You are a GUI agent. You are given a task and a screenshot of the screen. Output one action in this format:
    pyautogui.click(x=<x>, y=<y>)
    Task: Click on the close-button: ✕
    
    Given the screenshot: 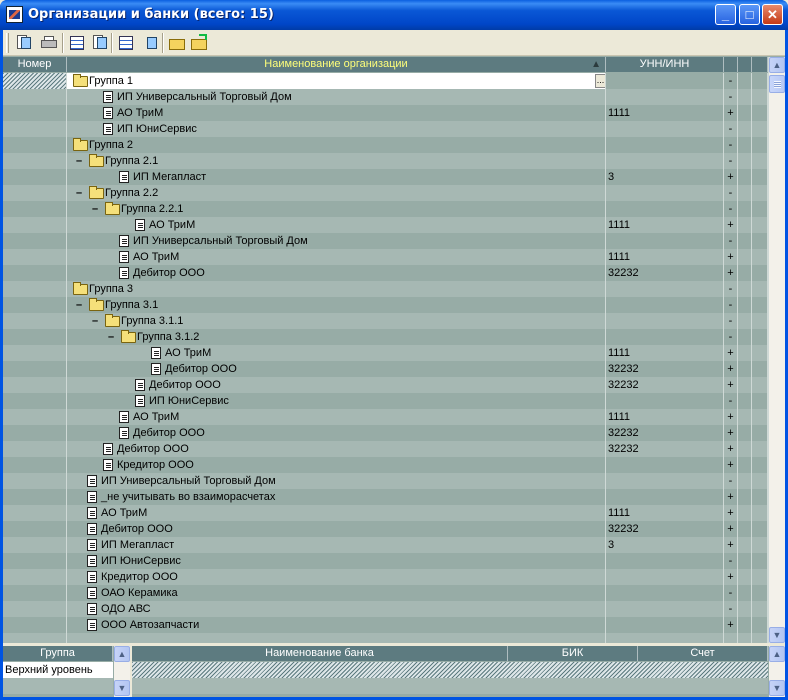 What is the action you would take?
    pyautogui.click(x=772, y=14)
    